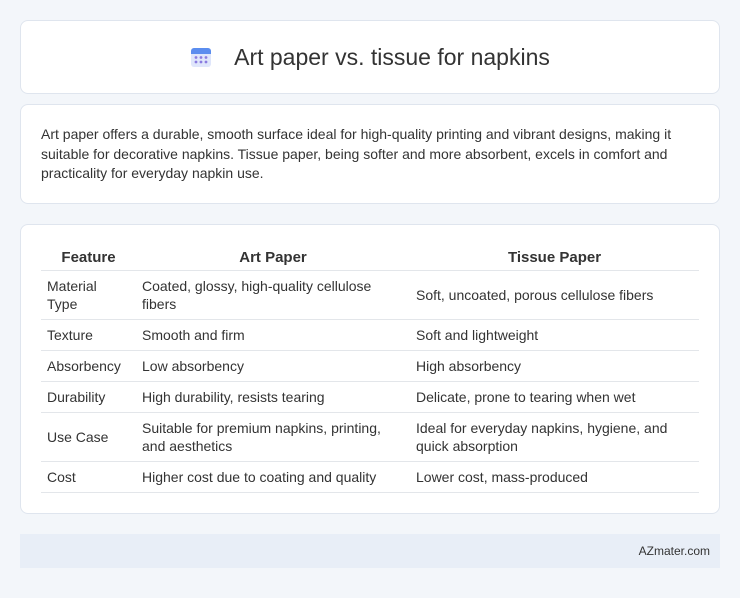 The height and width of the screenshot is (598, 740). Describe the element at coordinates (88, 335) in the screenshot. I see `feature-cell: Texture` at that location.